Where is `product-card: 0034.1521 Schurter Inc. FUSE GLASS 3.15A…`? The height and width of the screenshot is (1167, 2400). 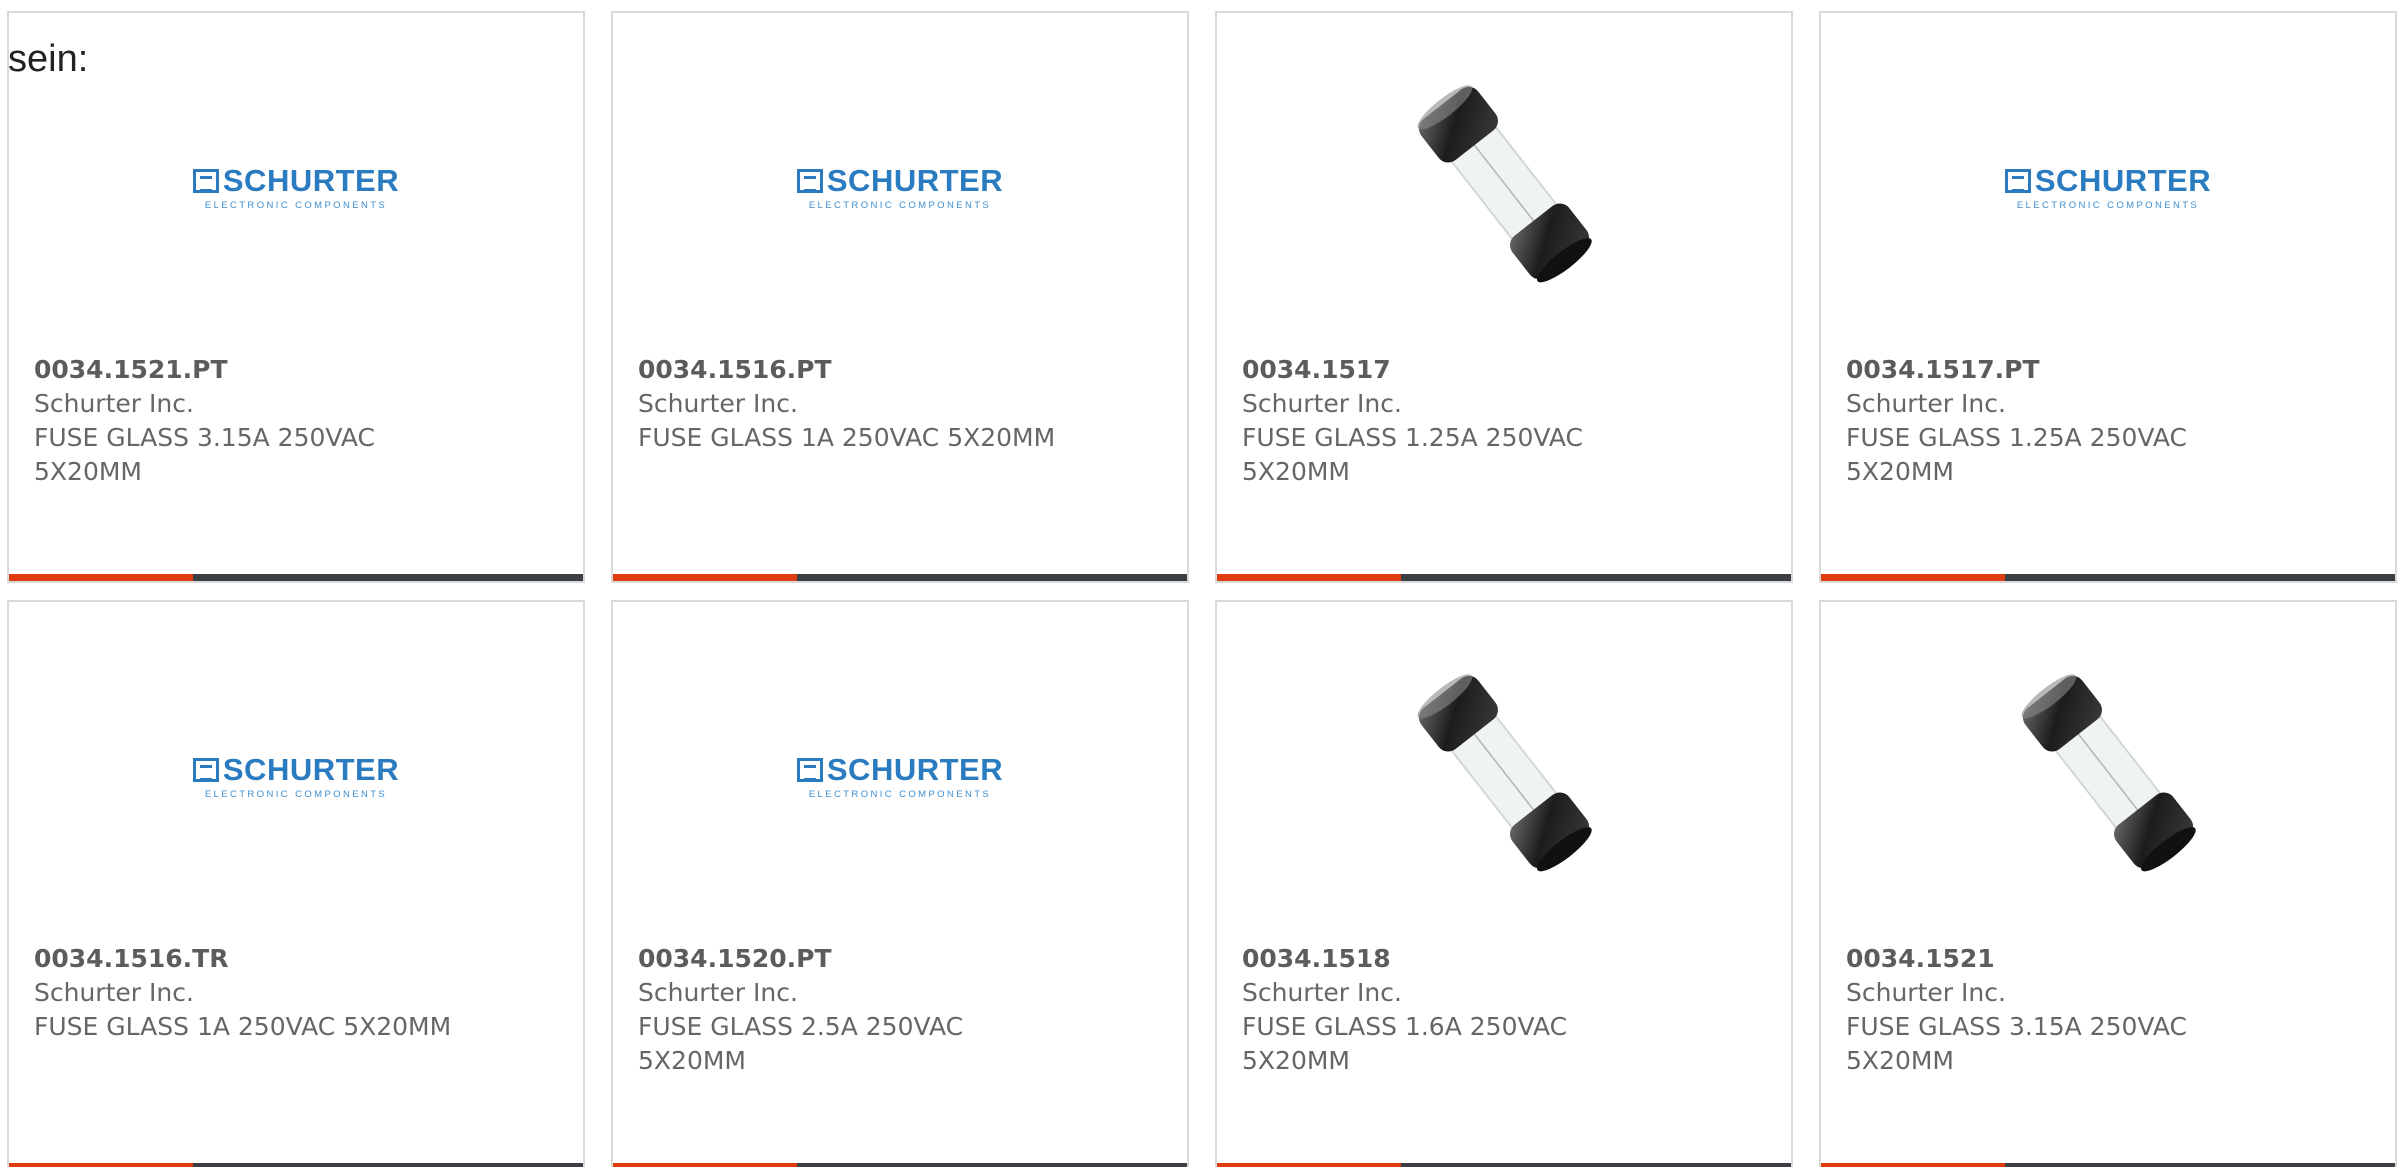
product-card: 0034.1521 Schurter Inc. FUSE GLASS 3.15A… is located at coordinates (2108, 883).